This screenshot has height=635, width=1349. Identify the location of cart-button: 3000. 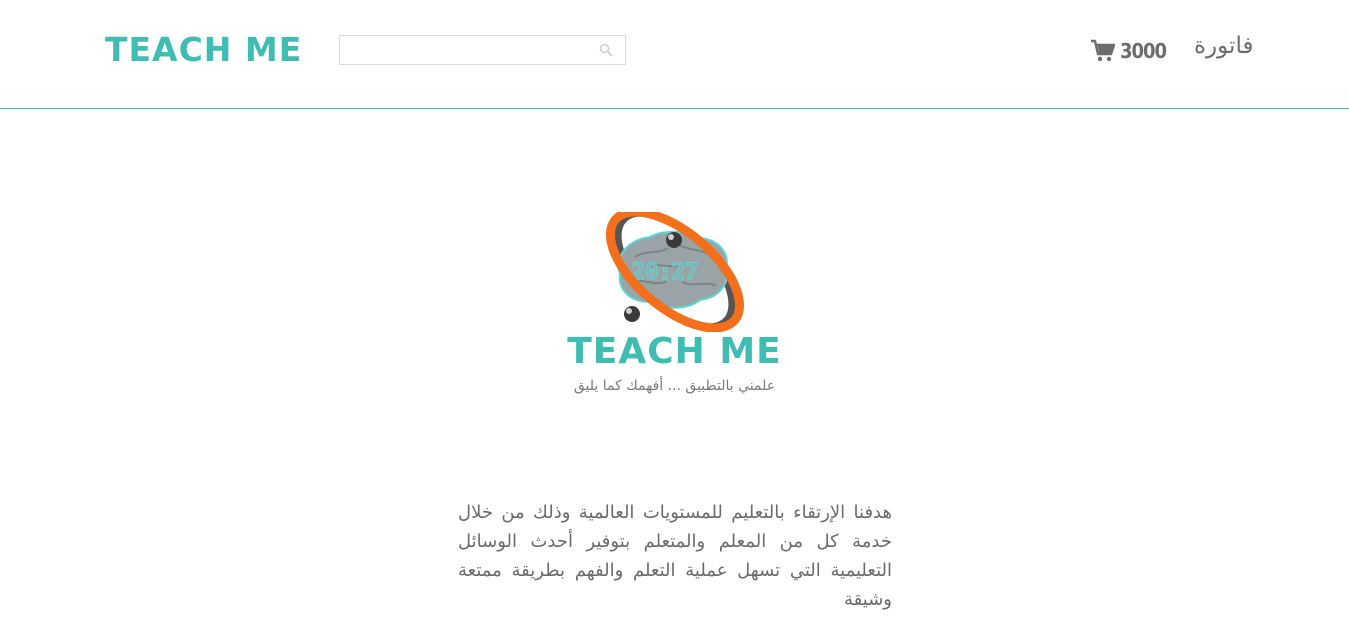
(1128, 51).